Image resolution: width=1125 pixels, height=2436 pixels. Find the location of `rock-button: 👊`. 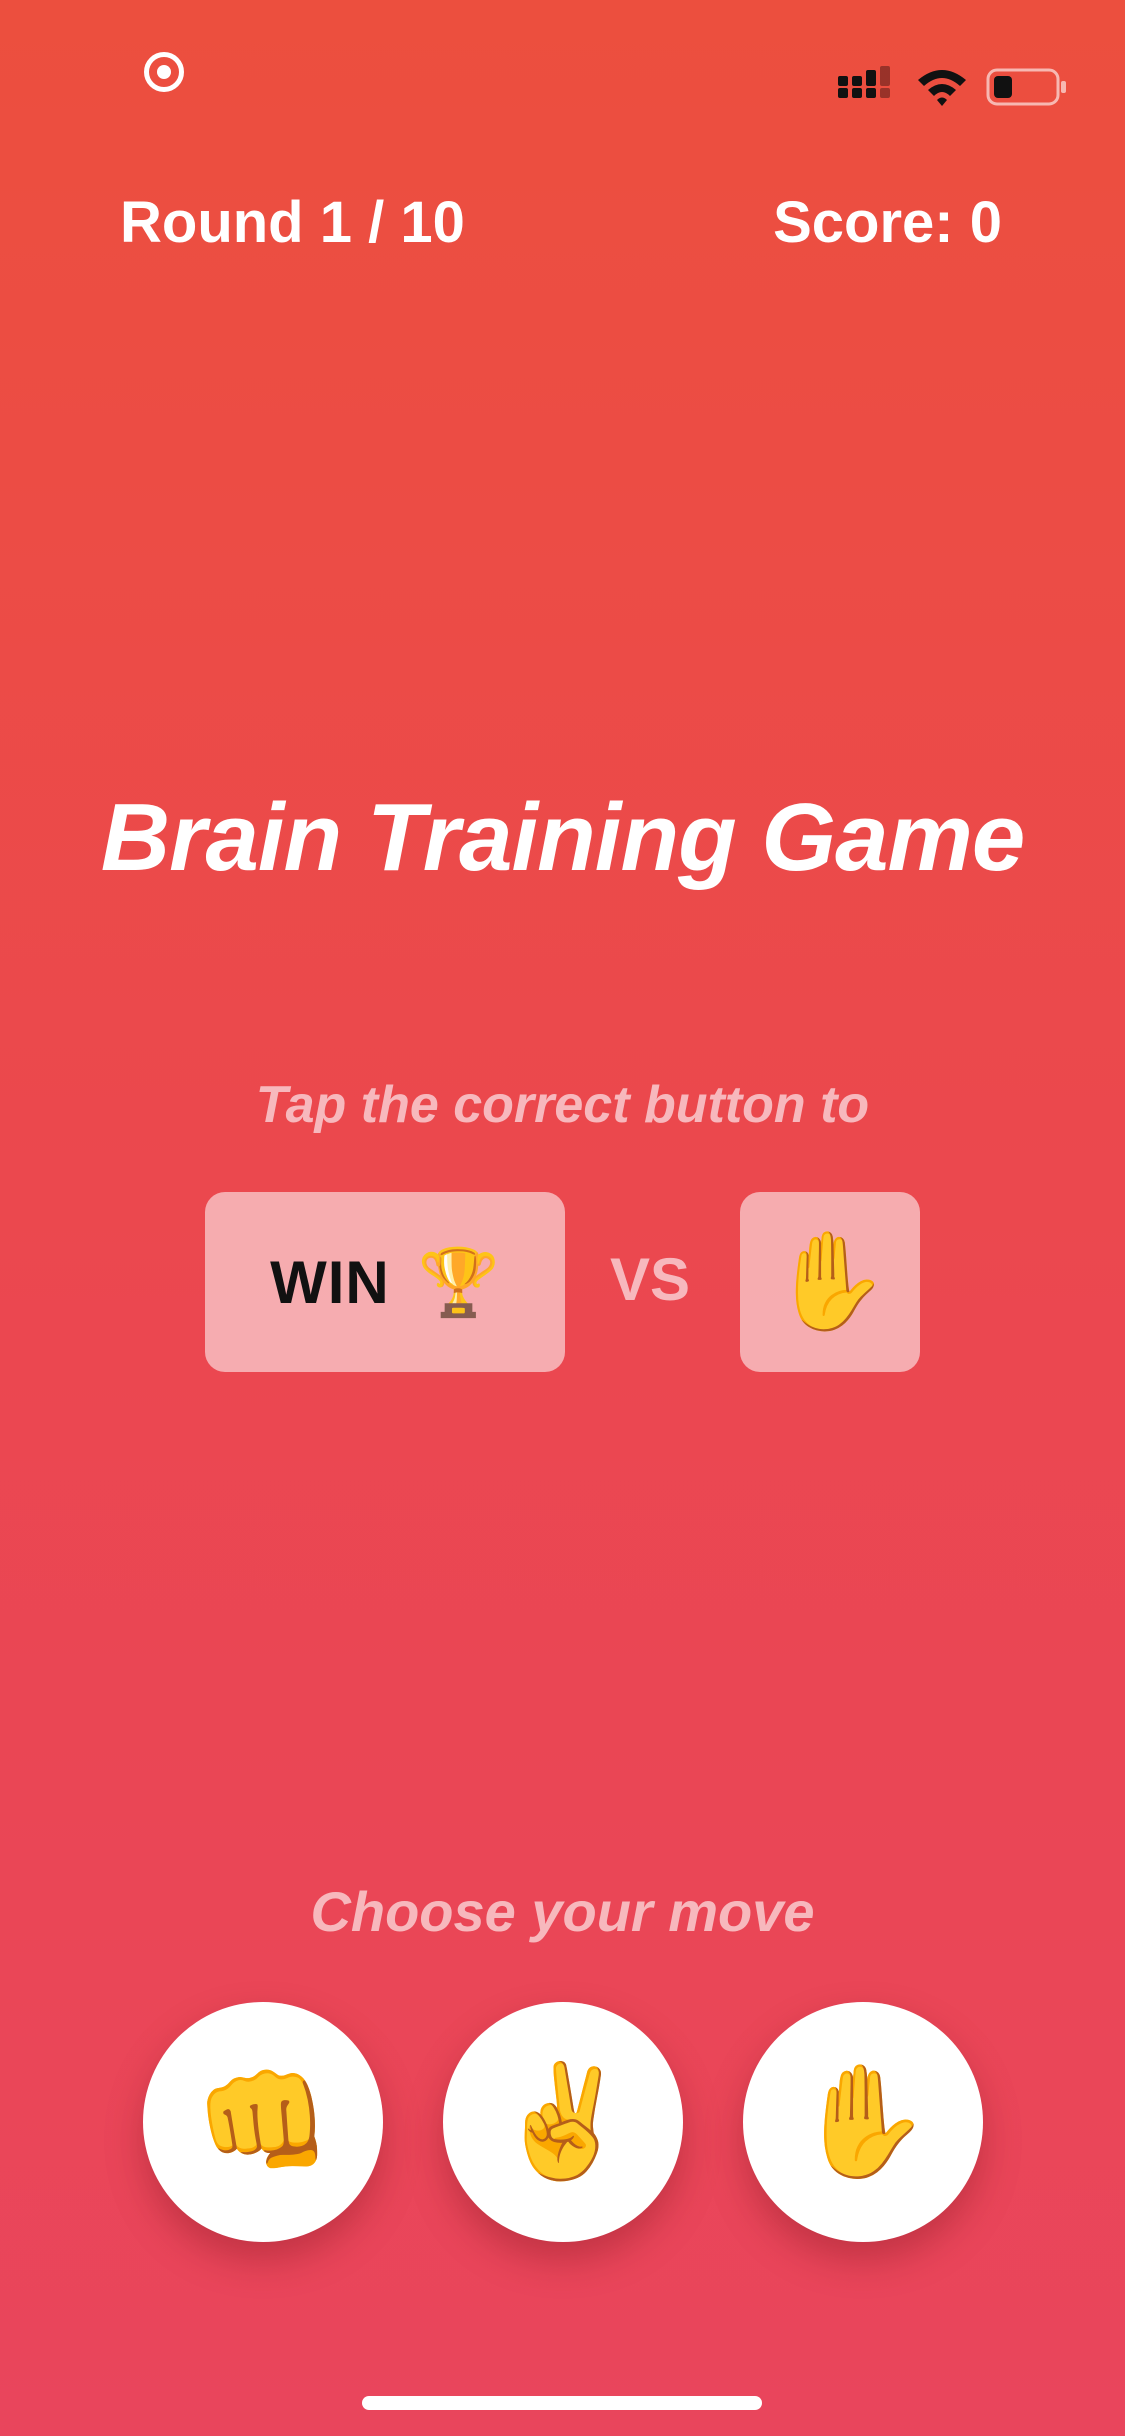

rock-button: 👊 is located at coordinates (263, 2122).